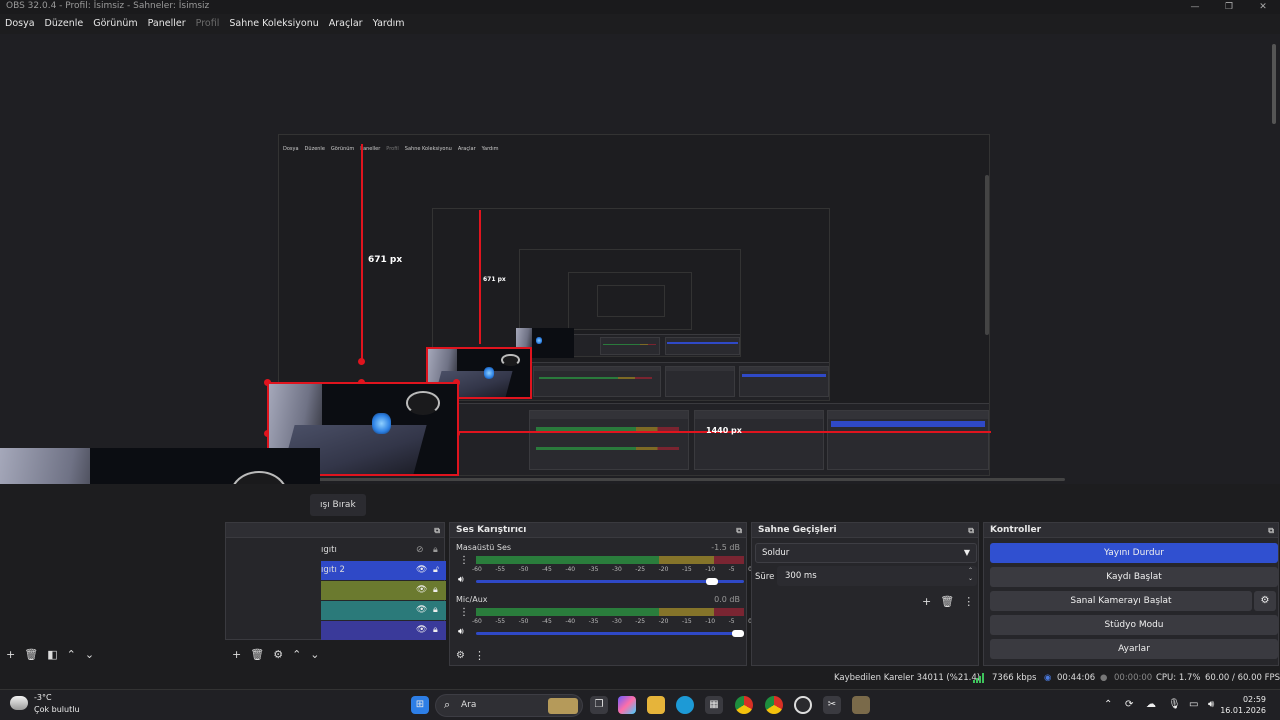 This screenshot has height=720, width=1280. I want to click on close-icon: ✕, so click(1263, 7).